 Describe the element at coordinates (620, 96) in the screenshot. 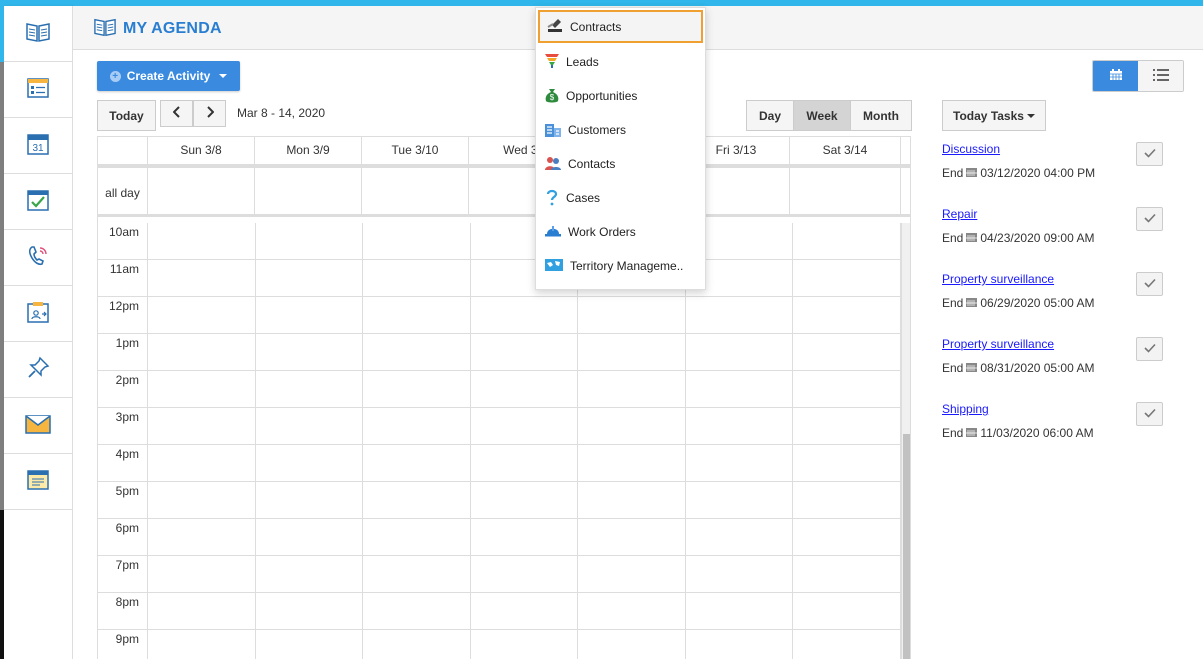

I see `menu-item-opportunities: $ Opportunities` at that location.